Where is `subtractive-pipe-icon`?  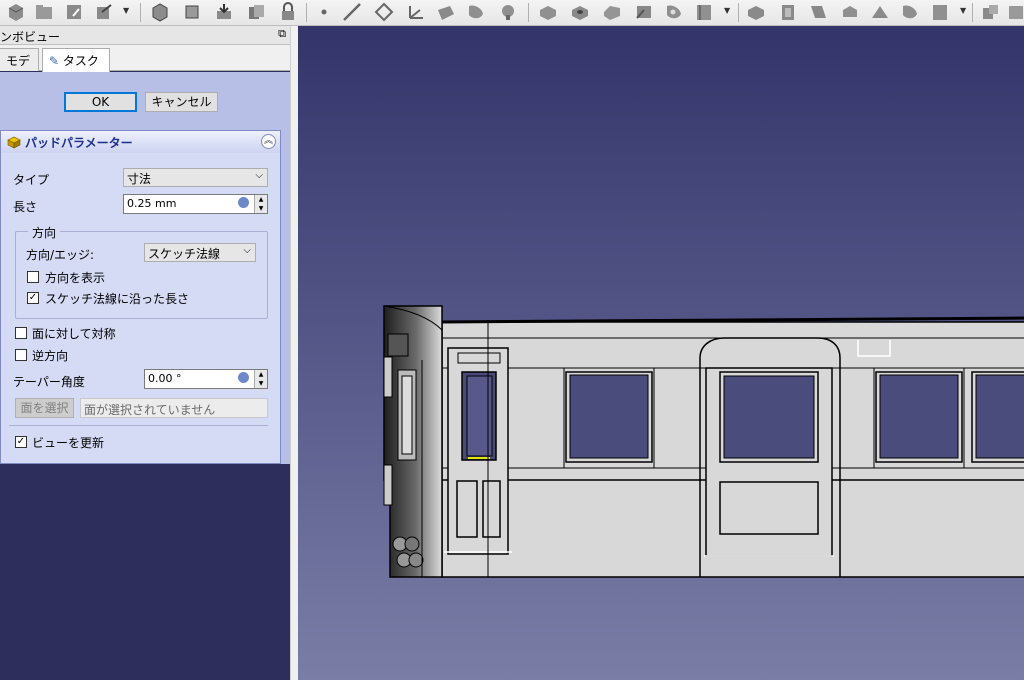 subtractive-pipe-icon is located at coordinates (644, 12).